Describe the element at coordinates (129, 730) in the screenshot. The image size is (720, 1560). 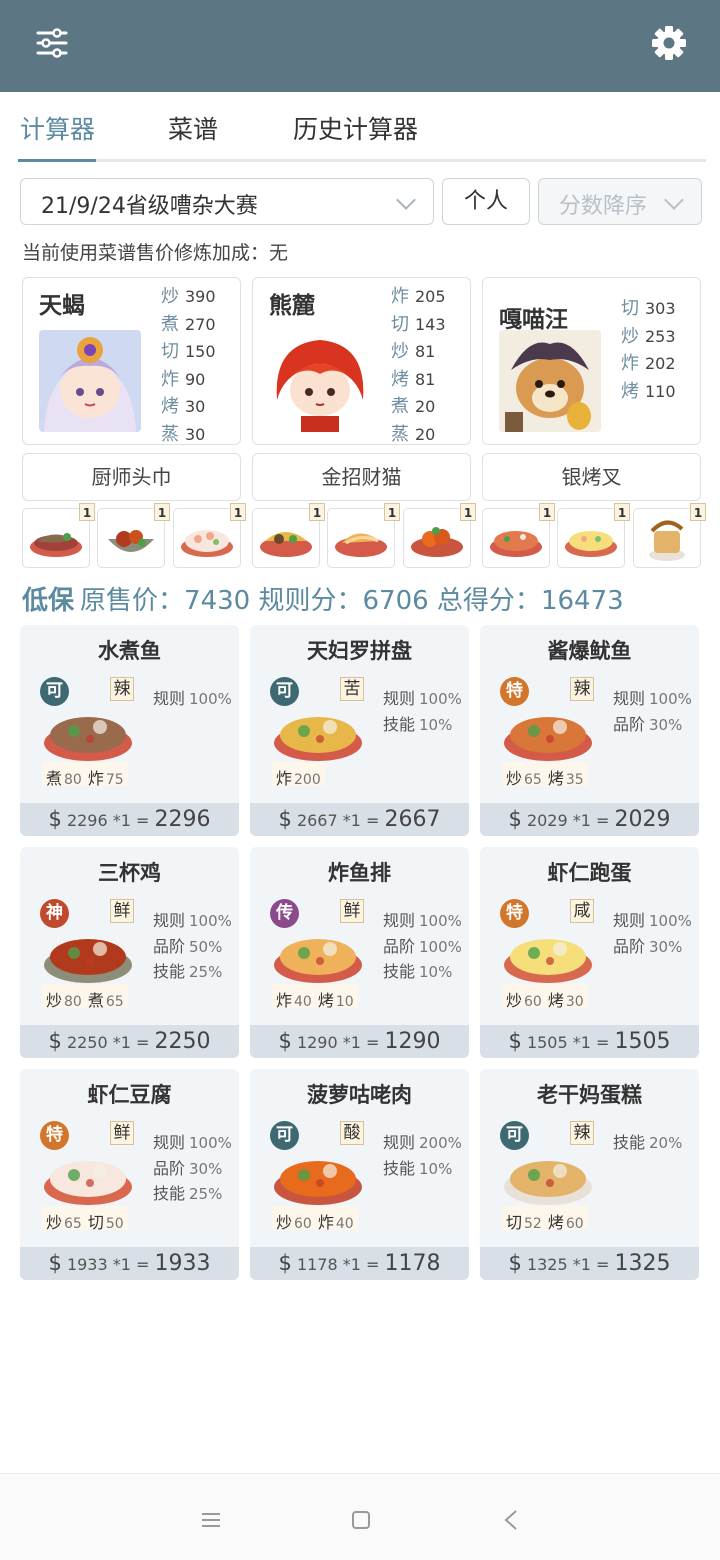
I see `recipe-card: 水煮鱼 可 辣 规则 100% 煮 80 炸 75 $ 2296 *1 = 2296` at that location.